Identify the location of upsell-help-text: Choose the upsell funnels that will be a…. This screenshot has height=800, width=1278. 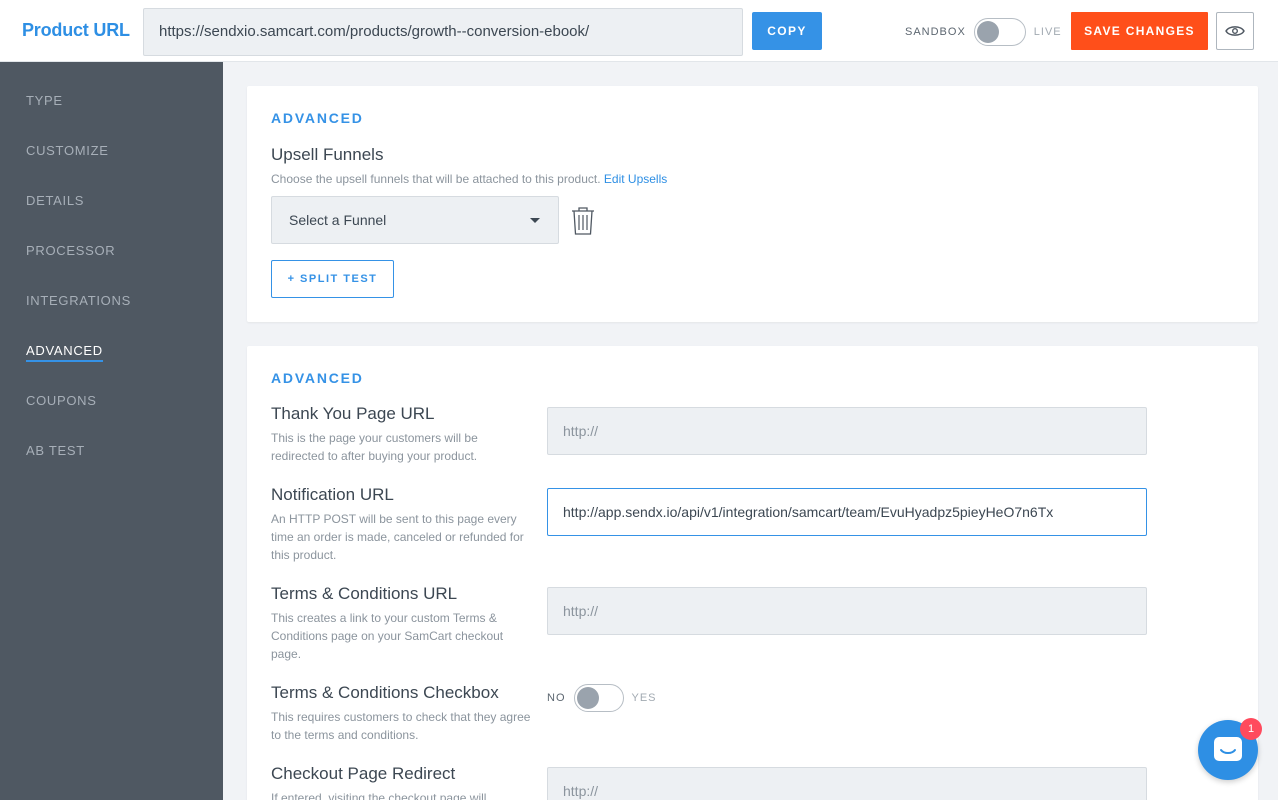
(436, 179).